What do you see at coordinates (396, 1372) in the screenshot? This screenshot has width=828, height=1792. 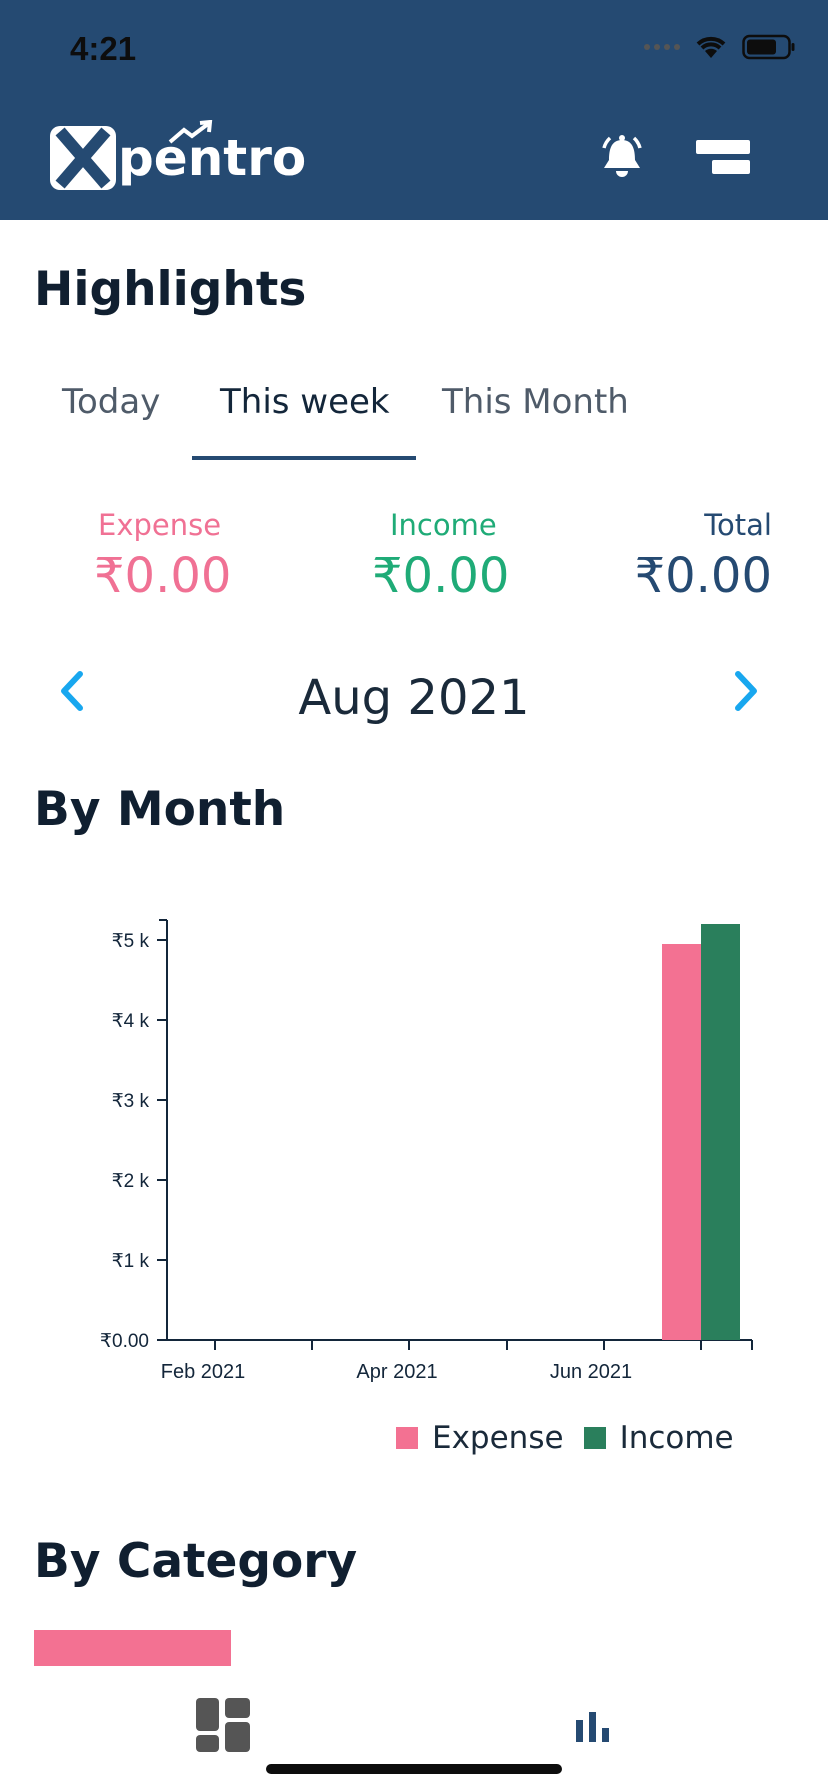 I see `x-tick-label: Apr 2021` at bounding box center [396, 1372].